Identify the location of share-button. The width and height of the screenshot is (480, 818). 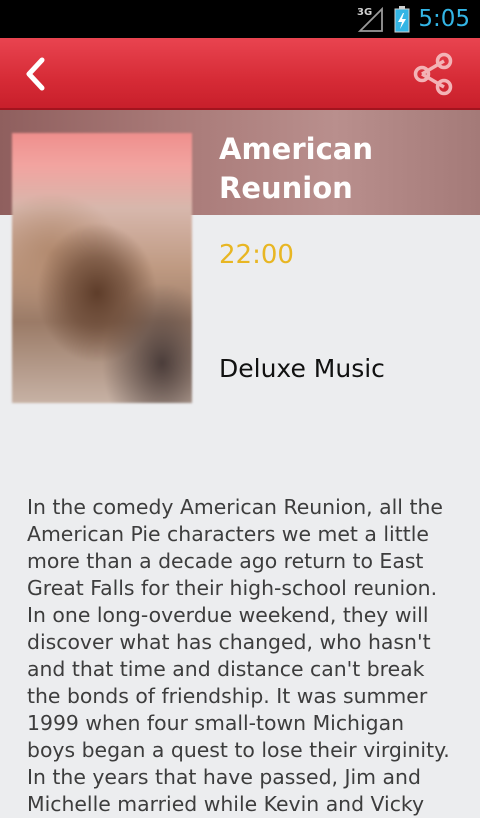
(434, 74).